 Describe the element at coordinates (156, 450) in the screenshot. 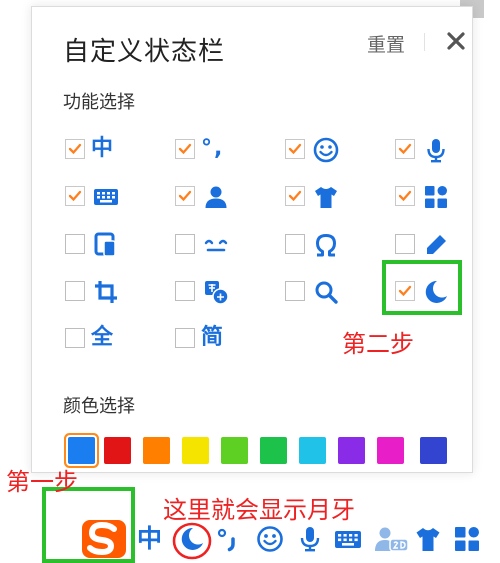

I see `color-swatch-orange` at that location.